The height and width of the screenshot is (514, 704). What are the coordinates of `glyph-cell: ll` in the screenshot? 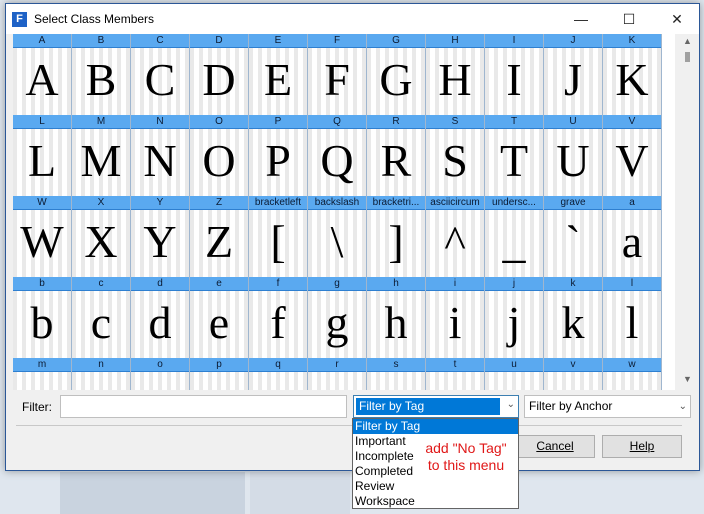 It's located at (632, 317).